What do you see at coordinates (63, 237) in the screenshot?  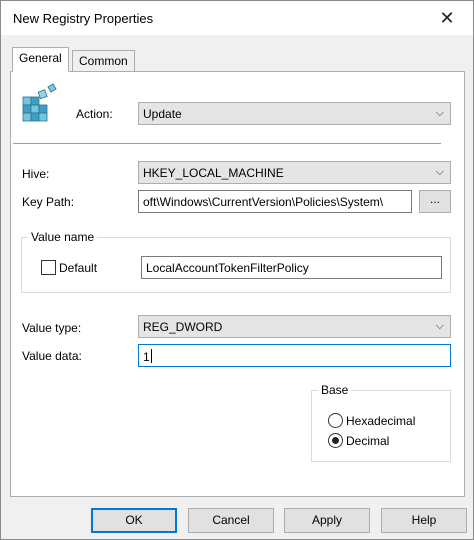 I see `value-name-group-title: Value name` at bounding box center [63, 237].